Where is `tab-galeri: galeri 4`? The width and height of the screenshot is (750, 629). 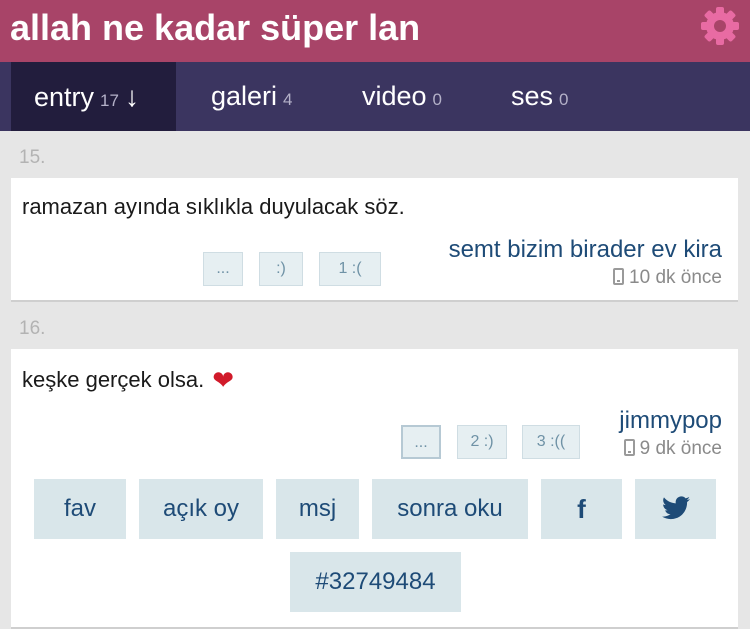
tab-galeri: galeri 4 is located at coordinates (252, 96).